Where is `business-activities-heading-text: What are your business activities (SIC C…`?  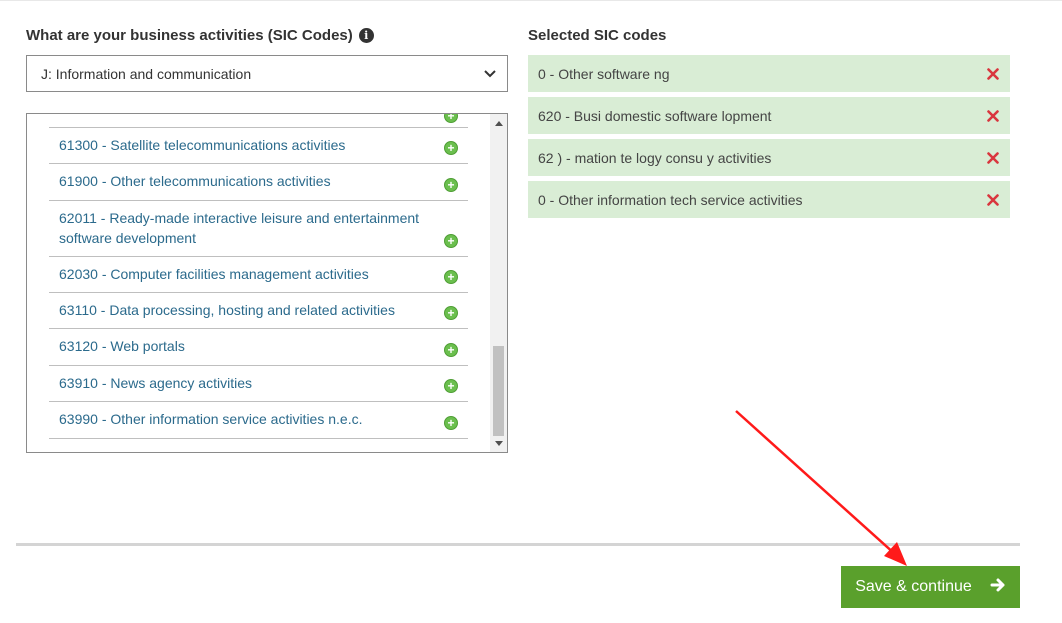
business-activities-heading-text: What are your business activities (SIC C… is located at coordinates (189, 35).